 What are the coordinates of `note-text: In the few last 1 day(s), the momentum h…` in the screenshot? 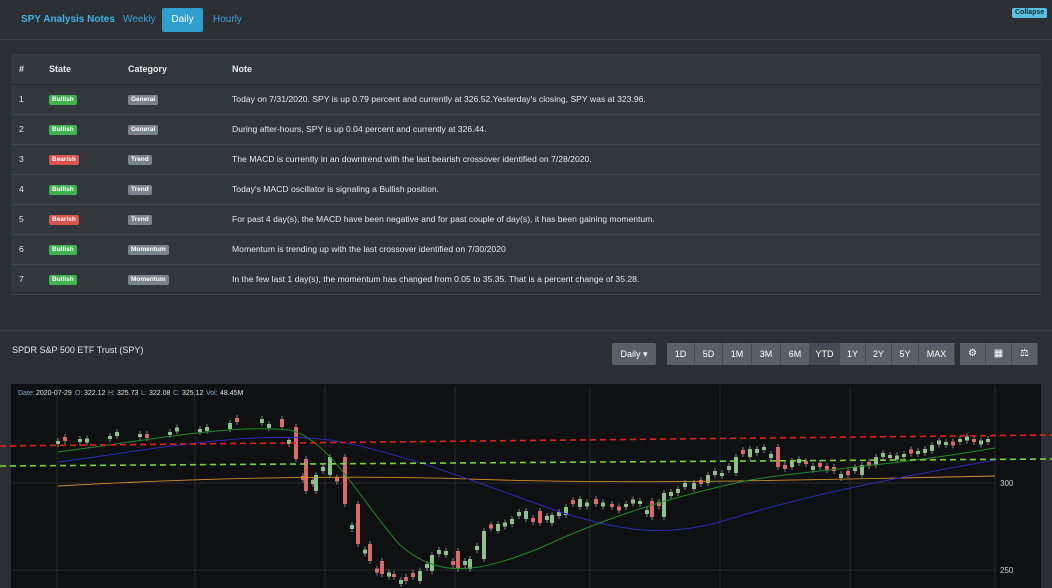 It's located at (636, 279).